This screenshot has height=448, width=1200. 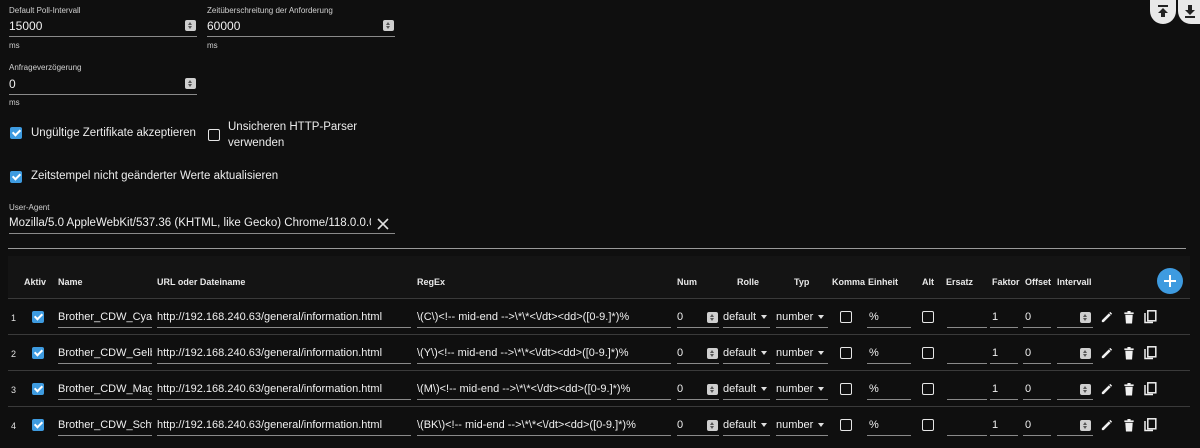 I want to click on update-timestamp-checkbox, so click(x=16, y=177).